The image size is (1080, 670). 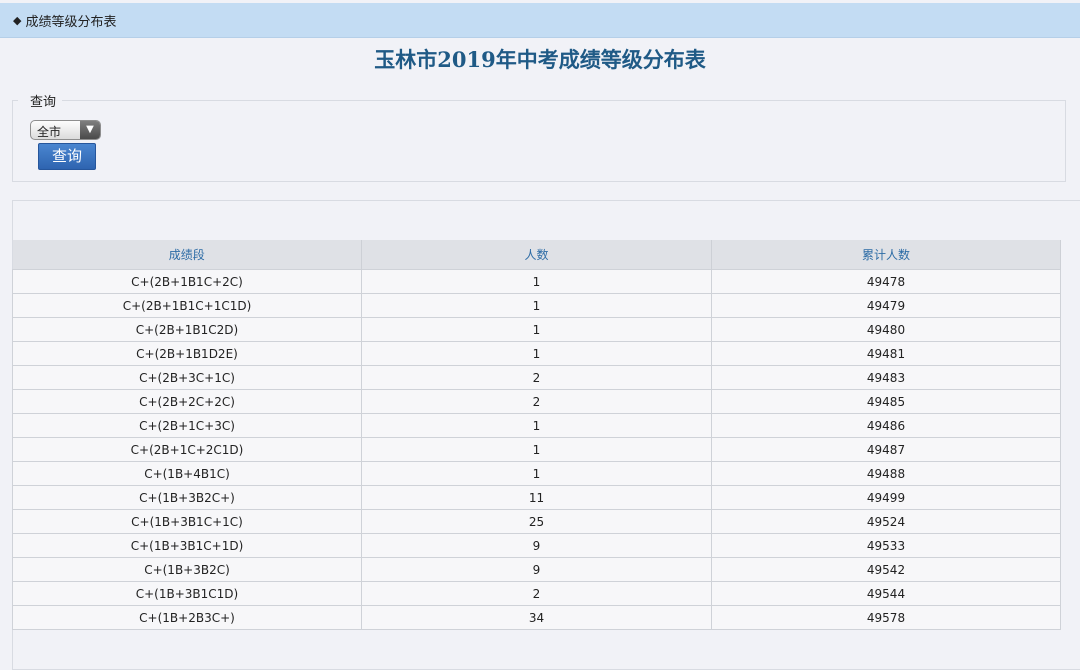 What do you see at coordinates (49, 132) in the screenshot?
I see `region-select-value: 全市` at bounding box center [49, 132].